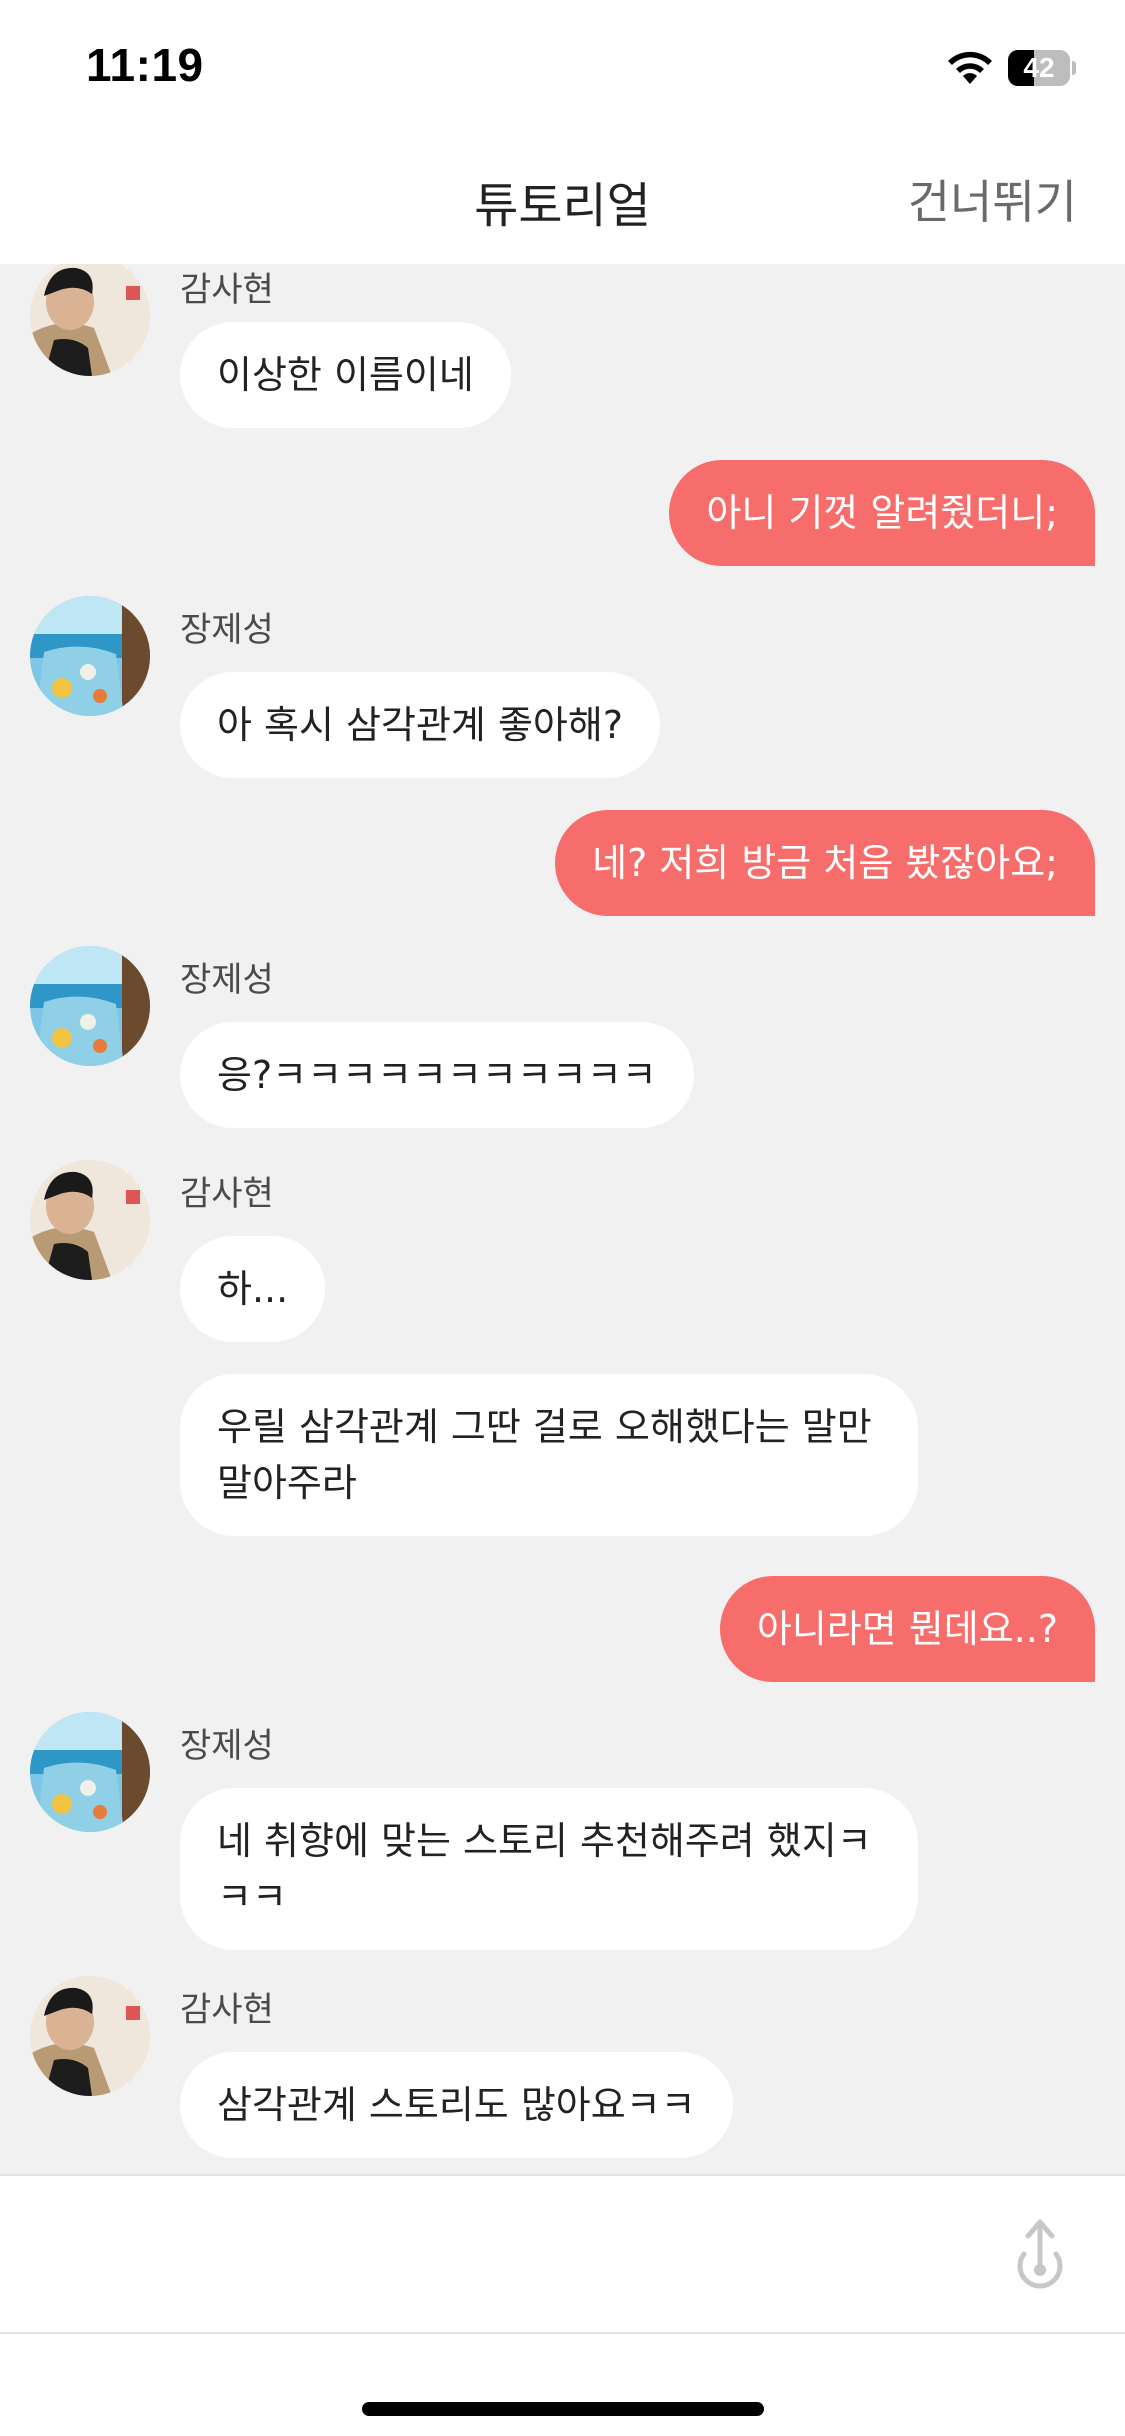  I want to click on battery-icon: 42, so click(1042, 68).